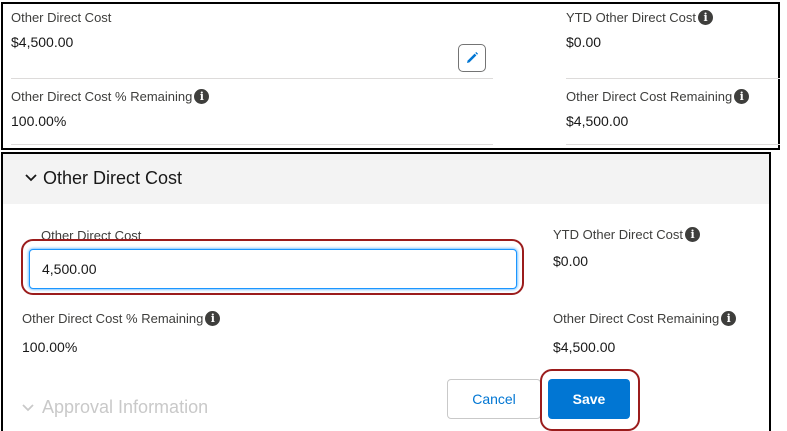 This screenshot has height=431, width=787. I want to click on other-direct-cost-field: Other Direct Cost $4,500.00, so click(61, 30).